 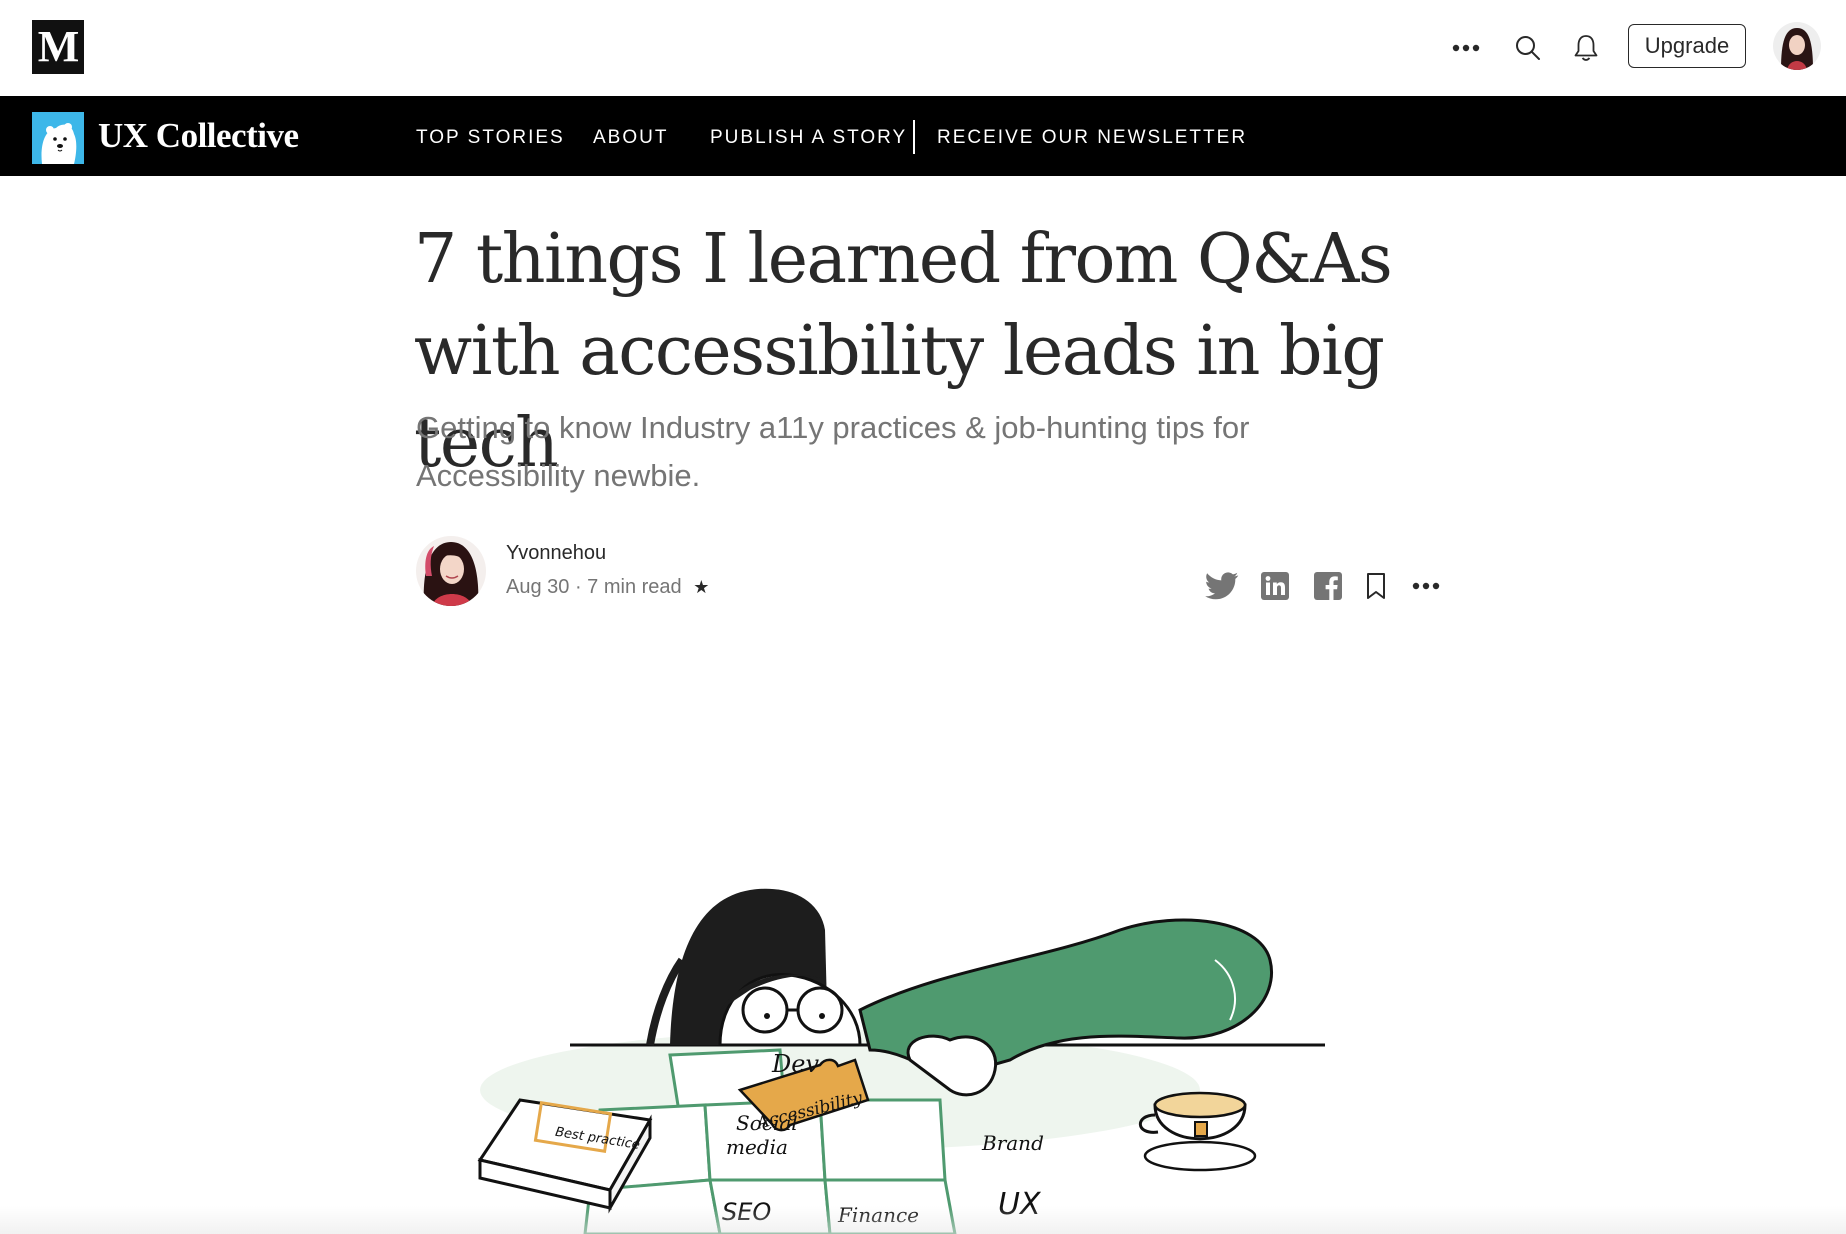 What do you see at coordinates (558, 475) in the screenshot?
I see `article-subtitle-line-2: Accessibility newbie.` at bounding box center [558, 475].